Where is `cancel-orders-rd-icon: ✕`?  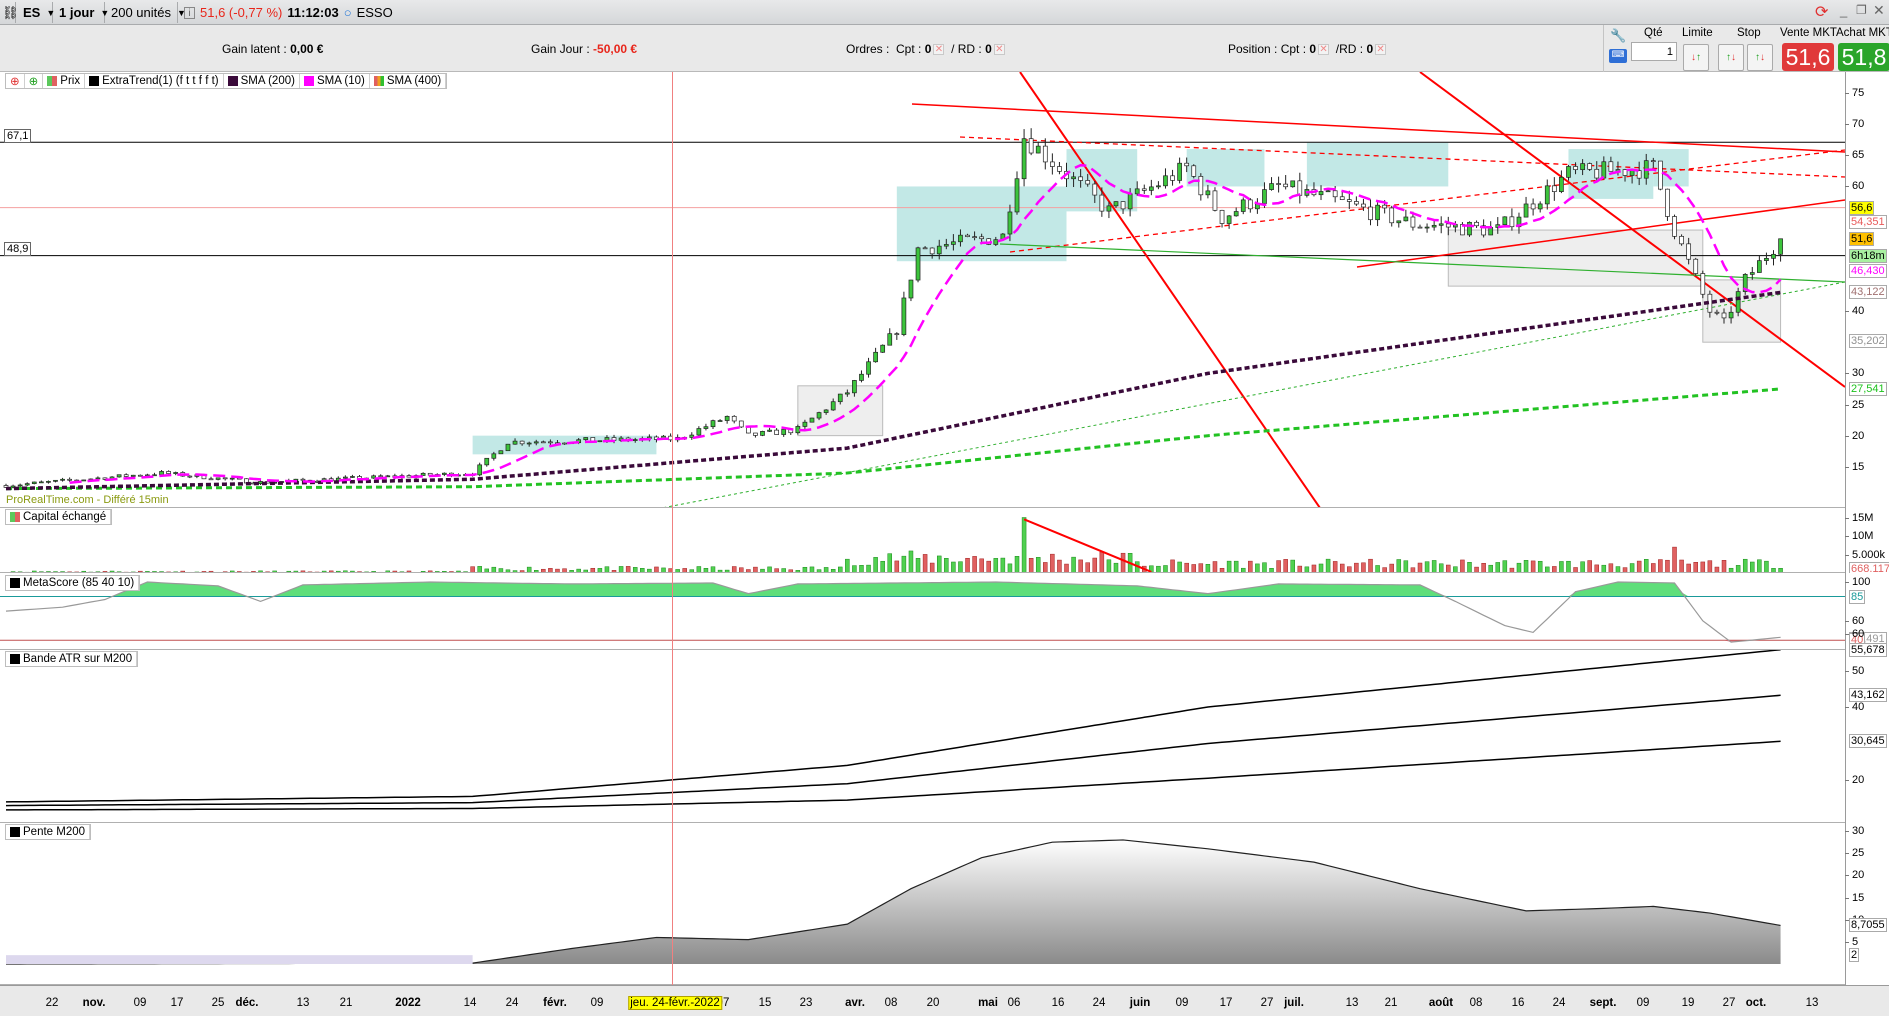
cancel-orders-rd-icon: ✕ is located at coordinates (999, 50).